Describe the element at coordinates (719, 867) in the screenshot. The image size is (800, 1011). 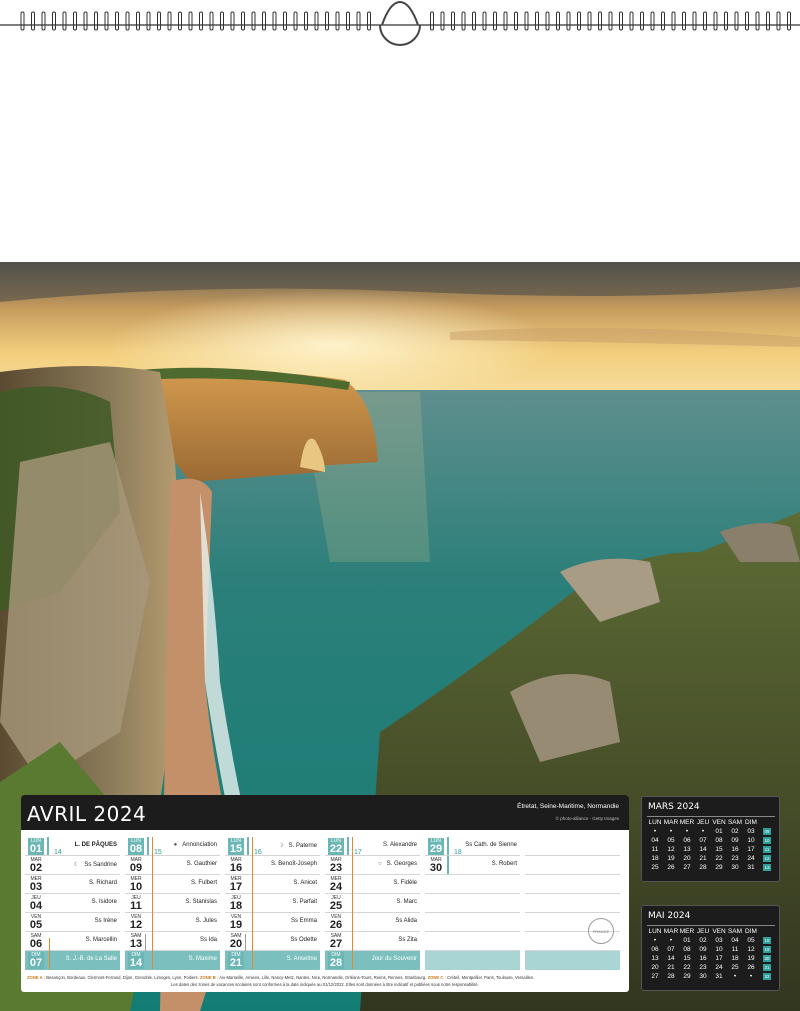
I see `mini-day-cell: 29` at that location.